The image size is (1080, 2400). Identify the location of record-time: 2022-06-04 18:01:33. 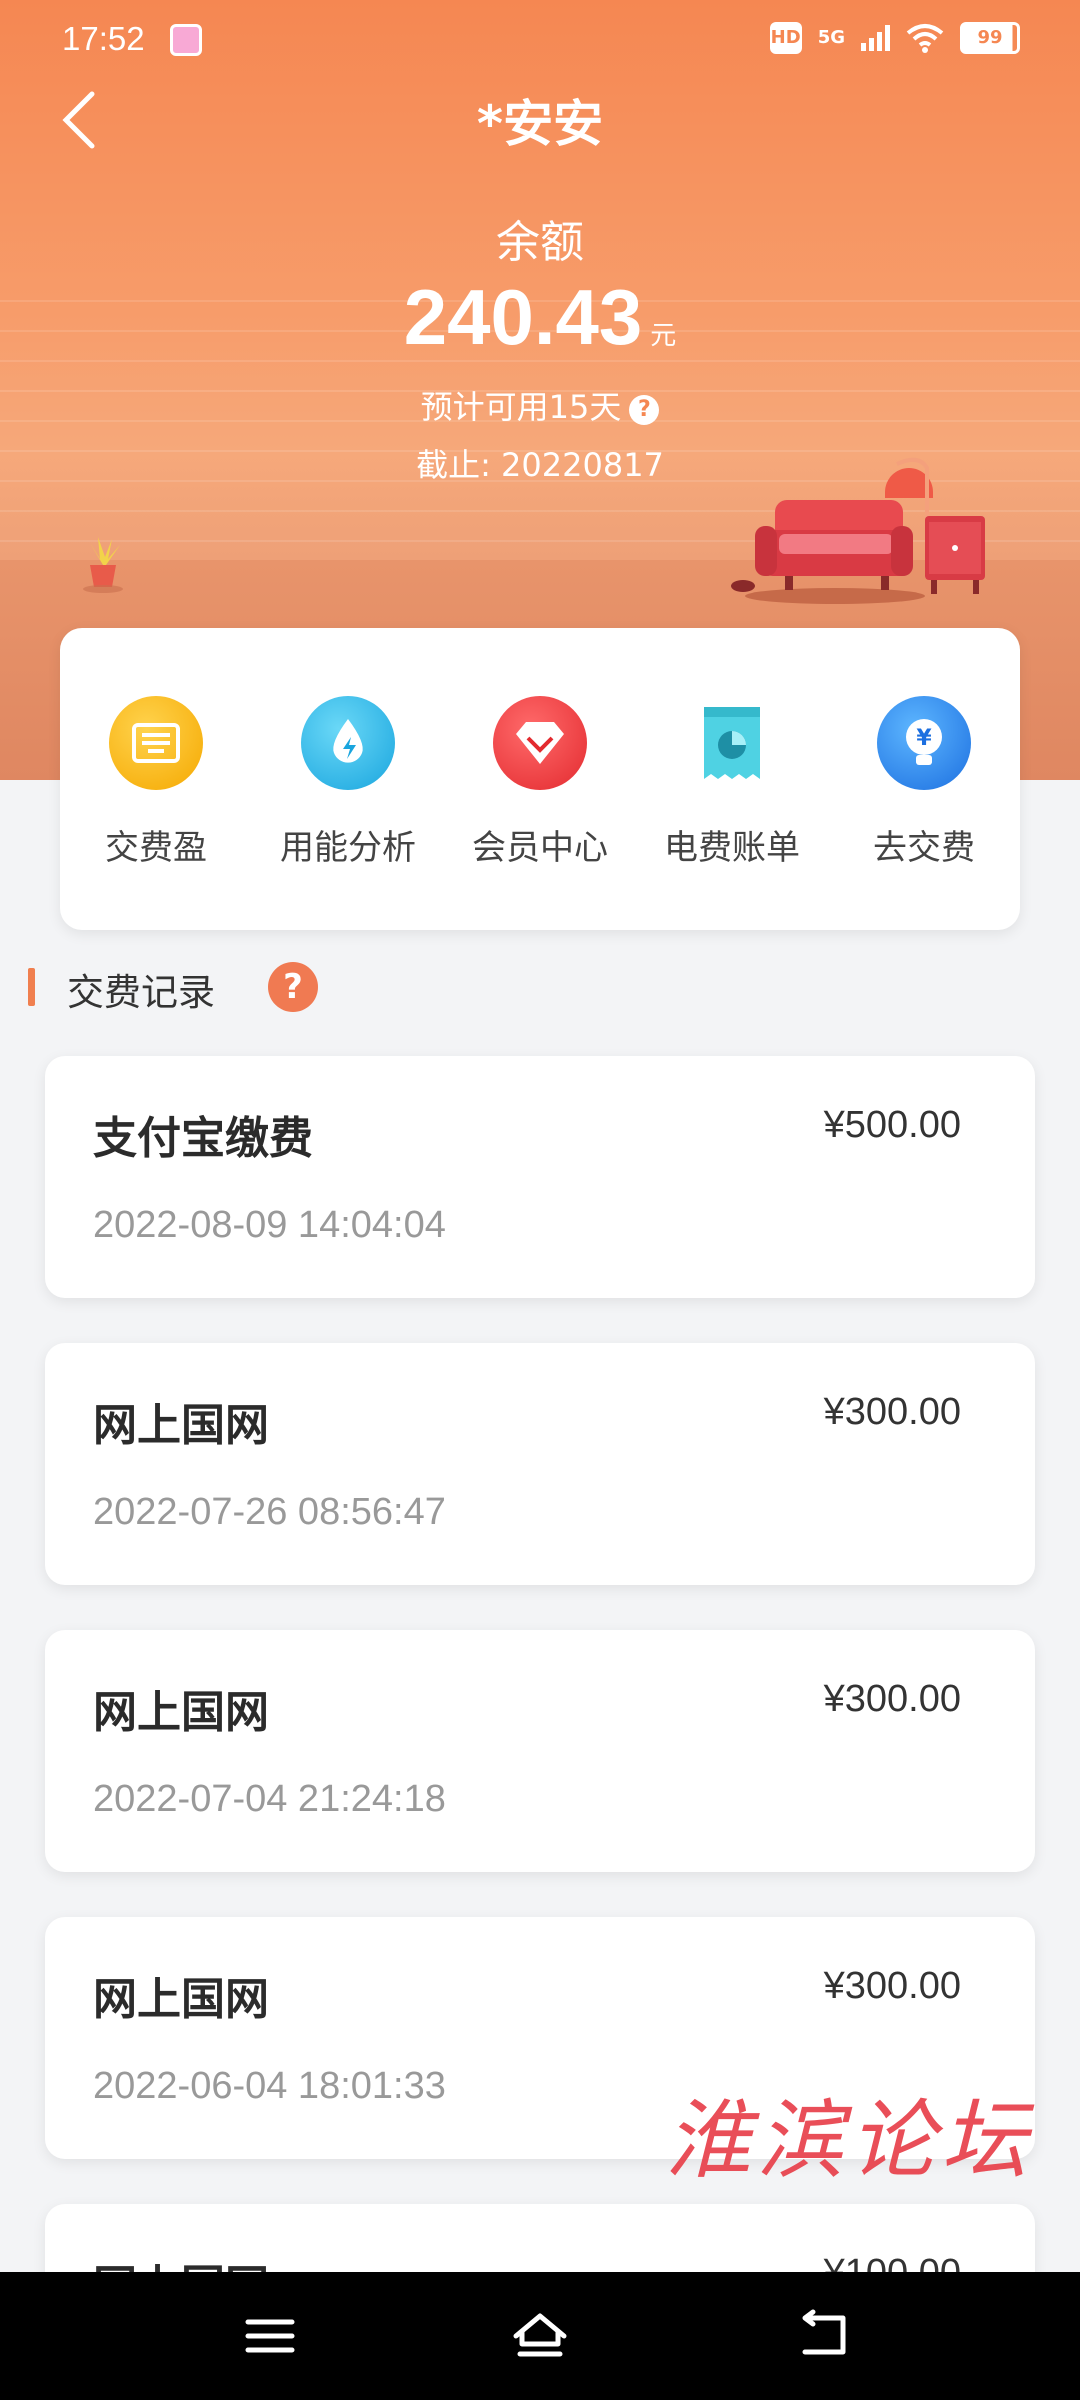
(269, 2086).